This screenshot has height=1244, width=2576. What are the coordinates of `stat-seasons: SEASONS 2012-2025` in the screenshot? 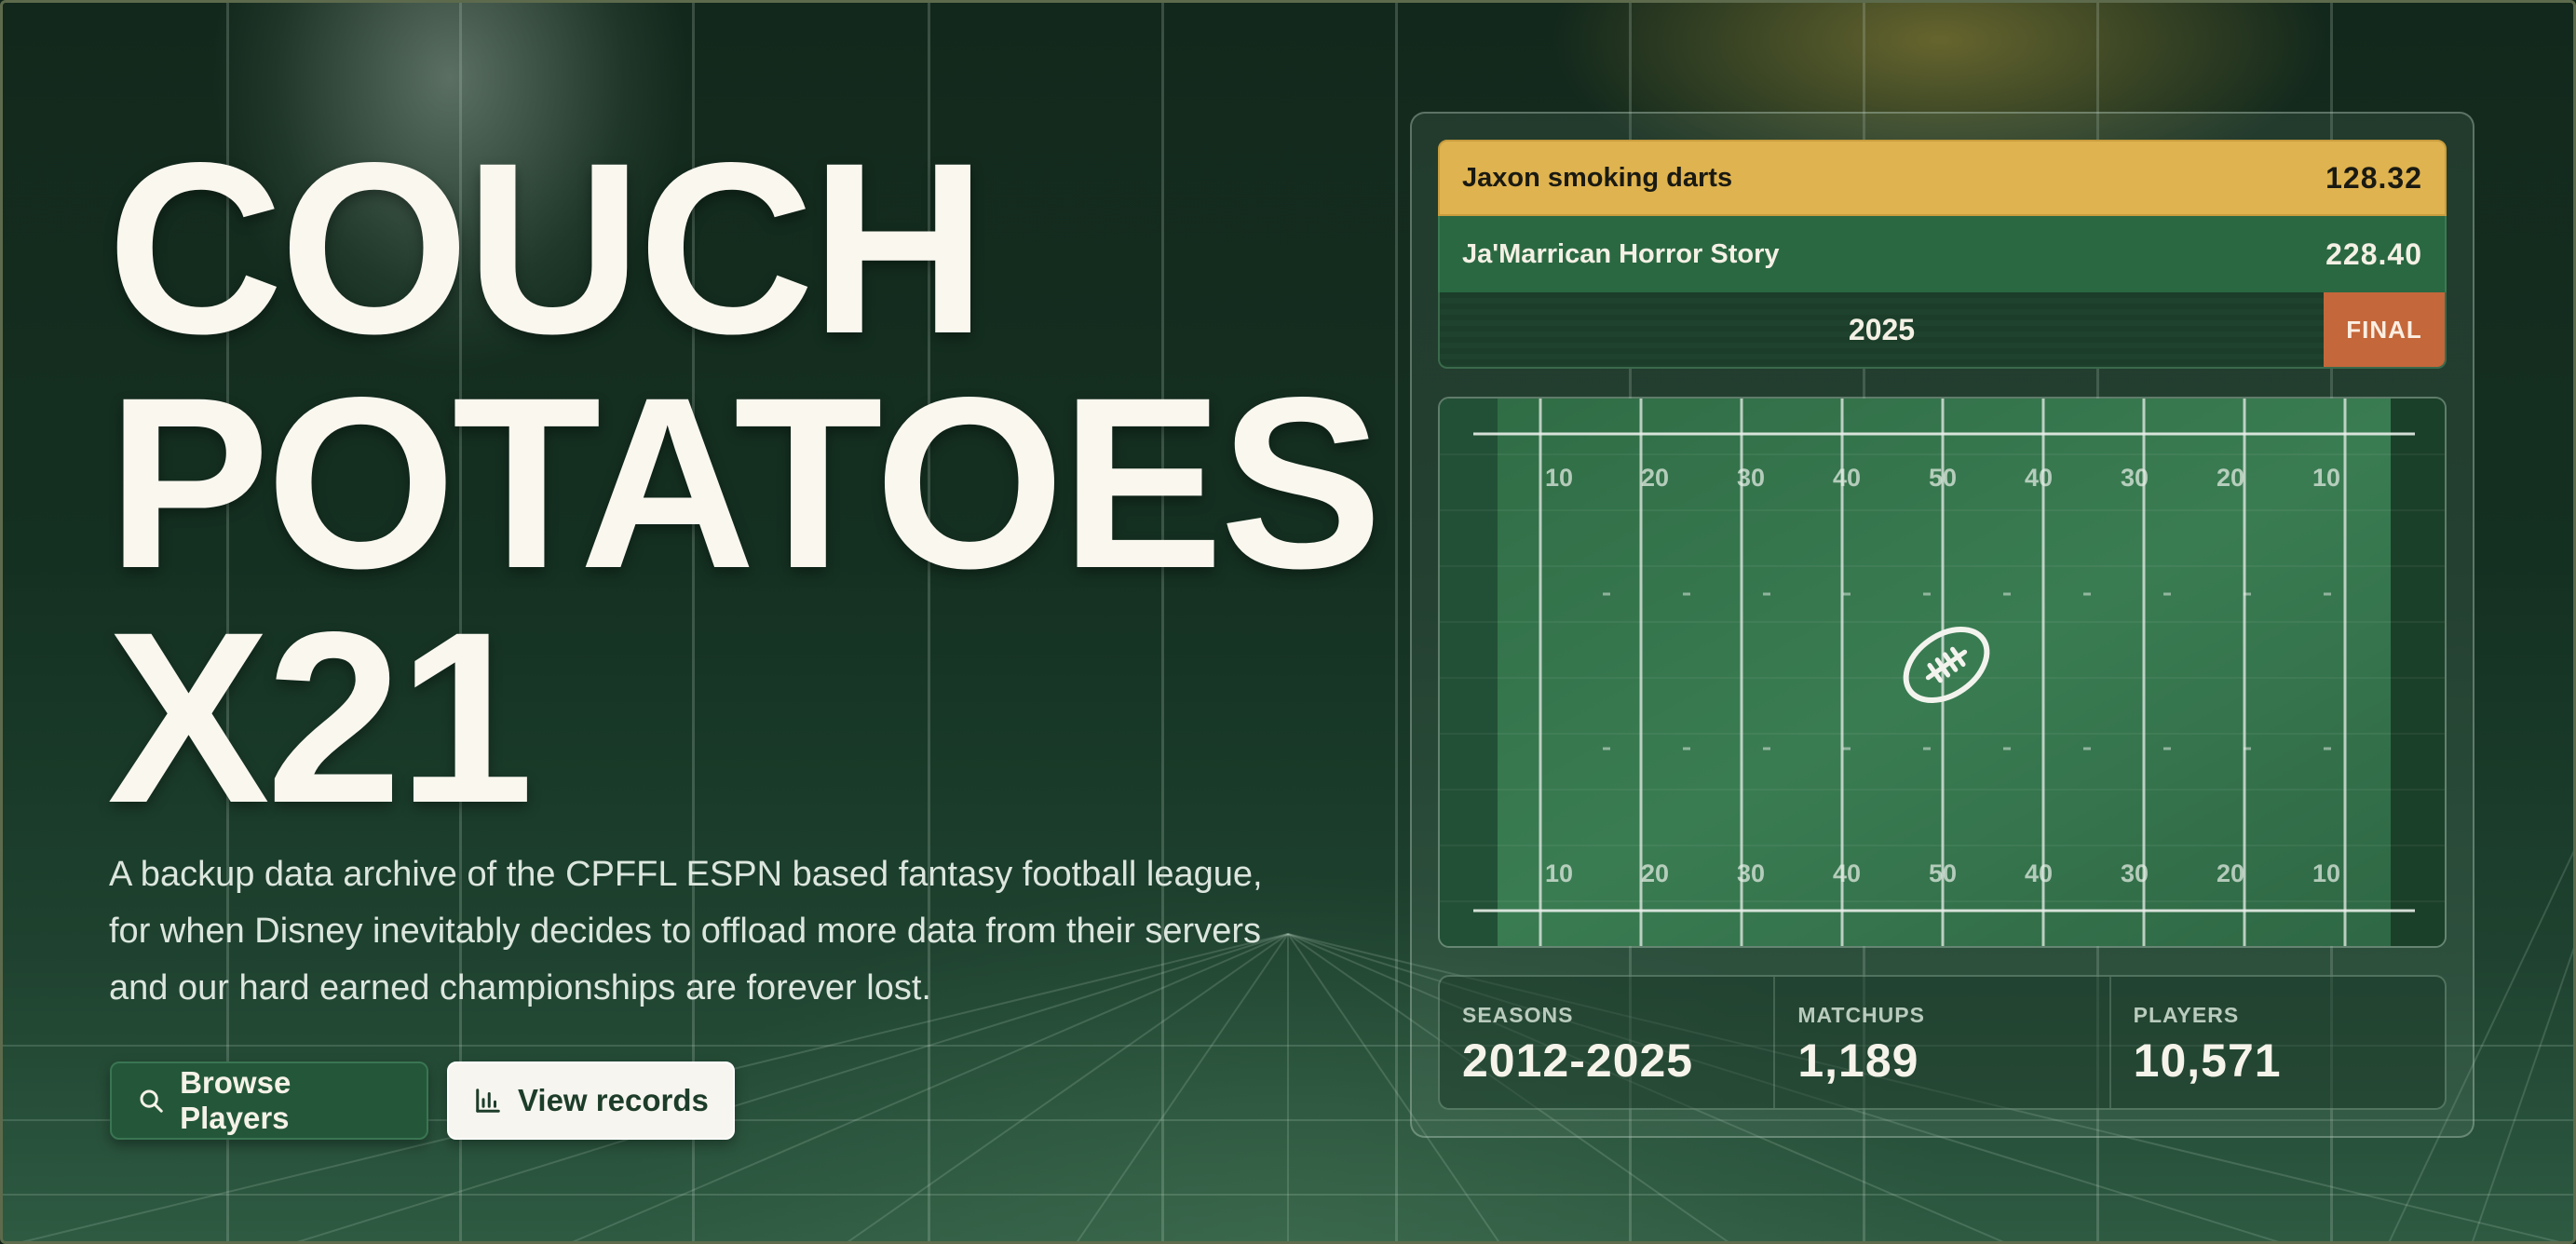 It's located at (1608, 1042).